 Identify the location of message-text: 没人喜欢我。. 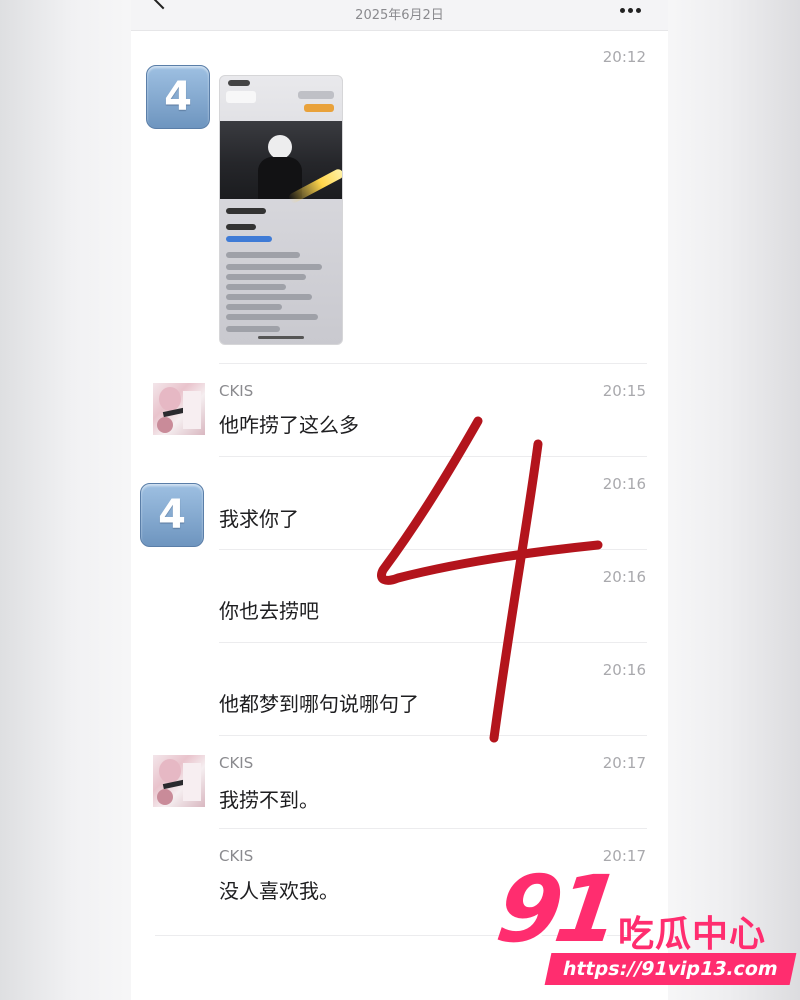
(279, 891).